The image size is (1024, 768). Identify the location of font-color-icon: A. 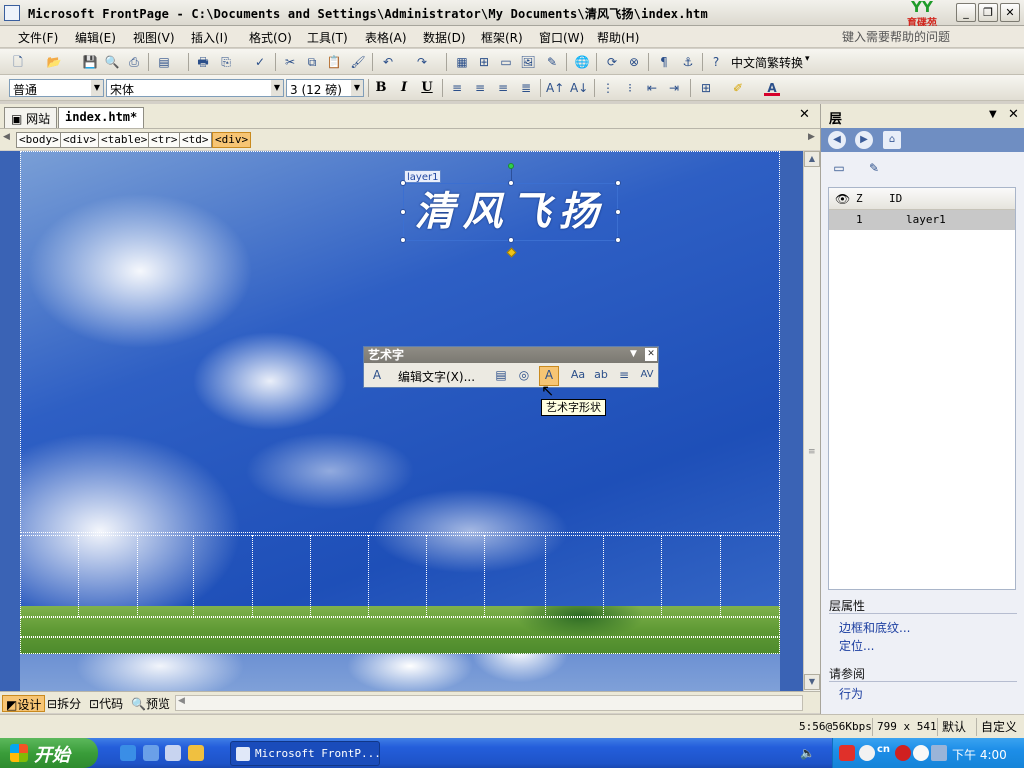
(772, 88).